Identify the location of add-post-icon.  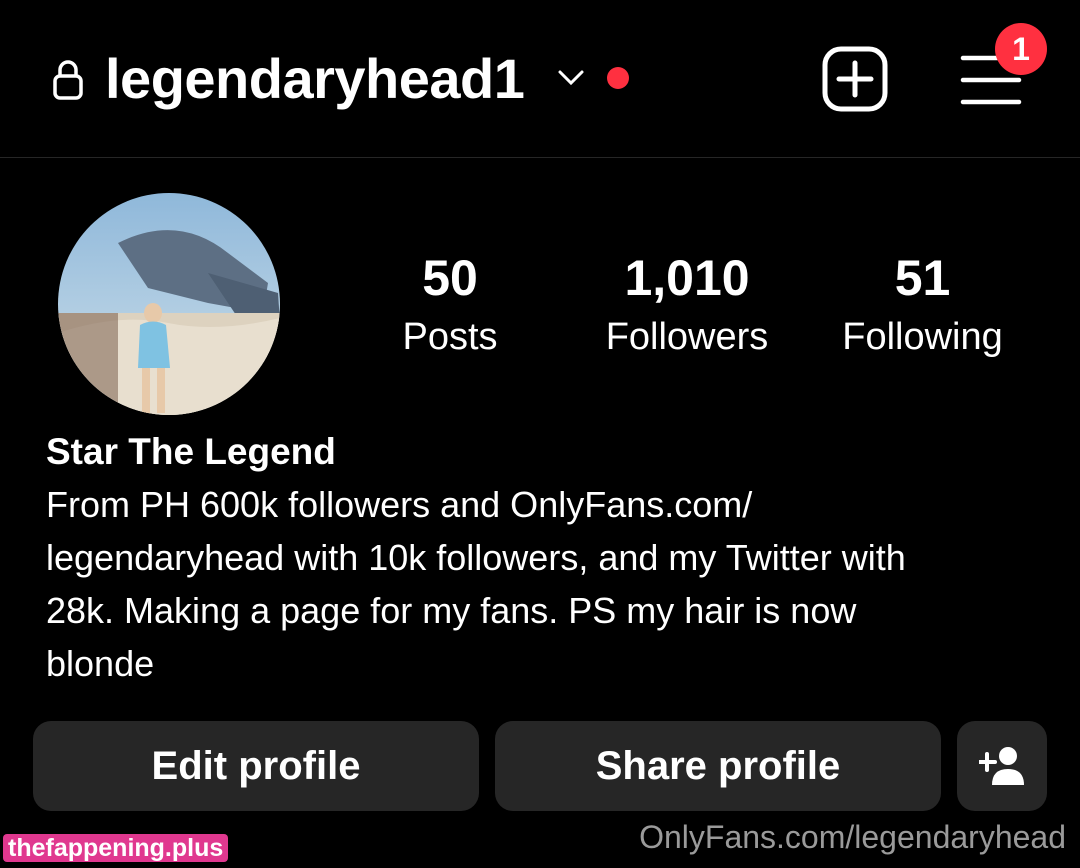
(855, 79).